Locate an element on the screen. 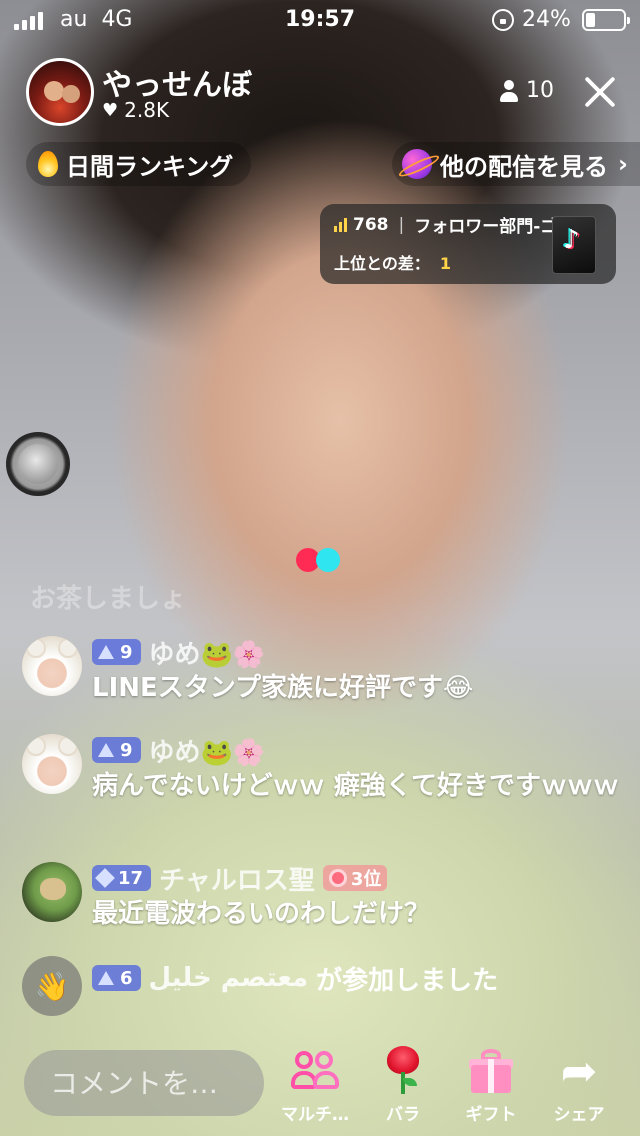 This screenshot has height=1136, width=640. wave-hand-icon: 👋 is located at coordinates (52, 986).